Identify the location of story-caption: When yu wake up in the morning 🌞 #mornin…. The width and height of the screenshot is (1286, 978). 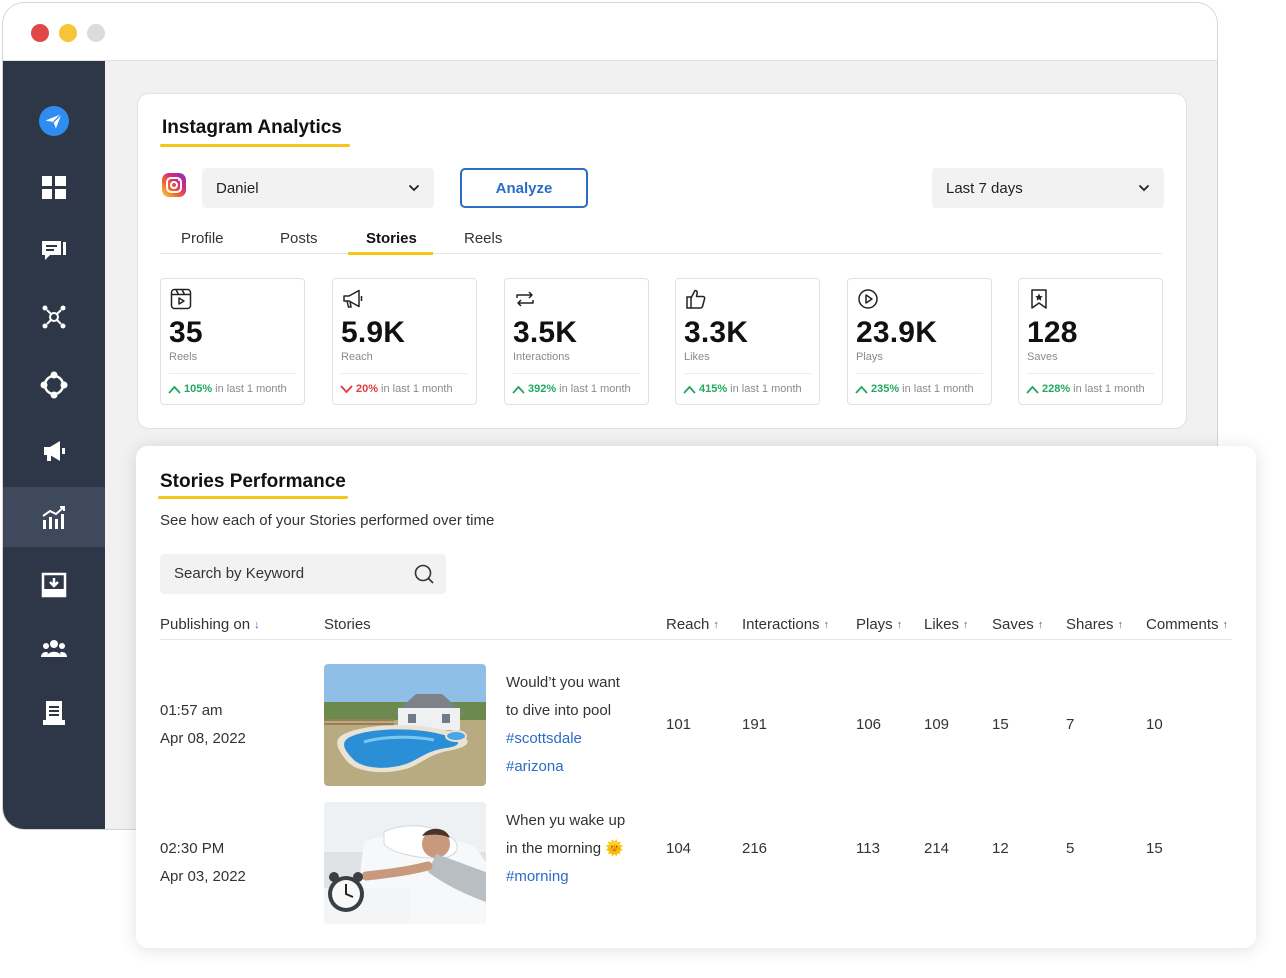
(576, 849).